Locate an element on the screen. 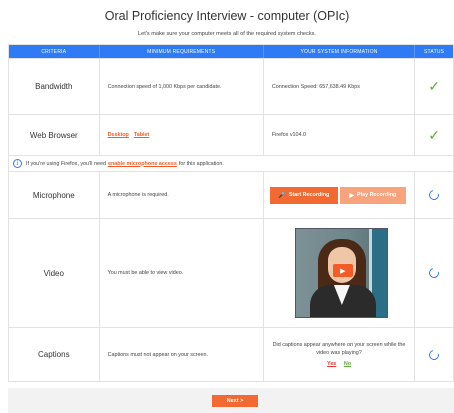 This screenshot has width=454, height=413. status-video is located at coordinates (434, 273).